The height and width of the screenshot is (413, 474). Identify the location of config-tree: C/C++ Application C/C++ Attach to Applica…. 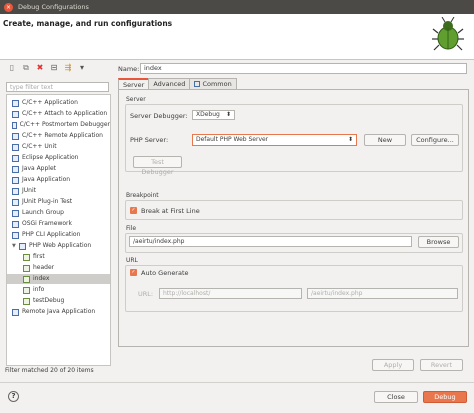
(58, 230).